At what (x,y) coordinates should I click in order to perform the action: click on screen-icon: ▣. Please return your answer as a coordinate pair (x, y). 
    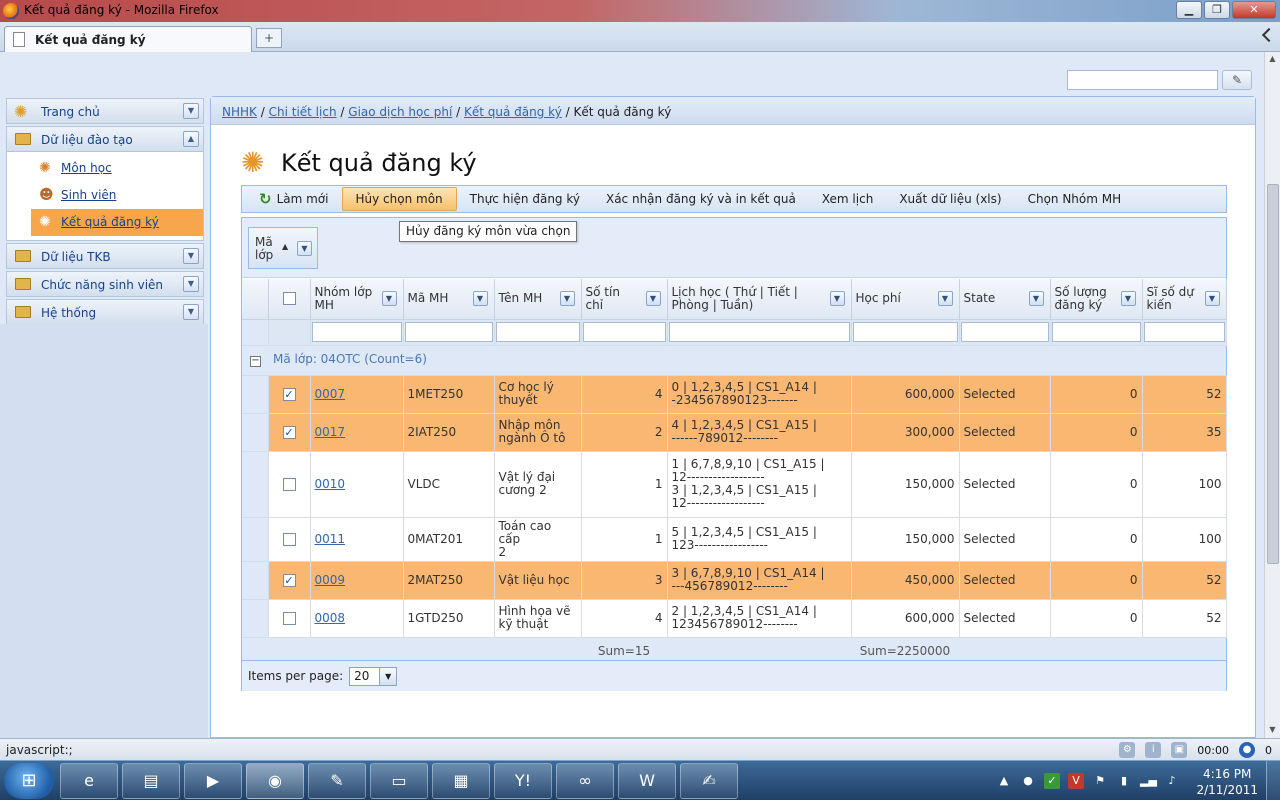
    Looking at the image, I should click on (1179, 750).